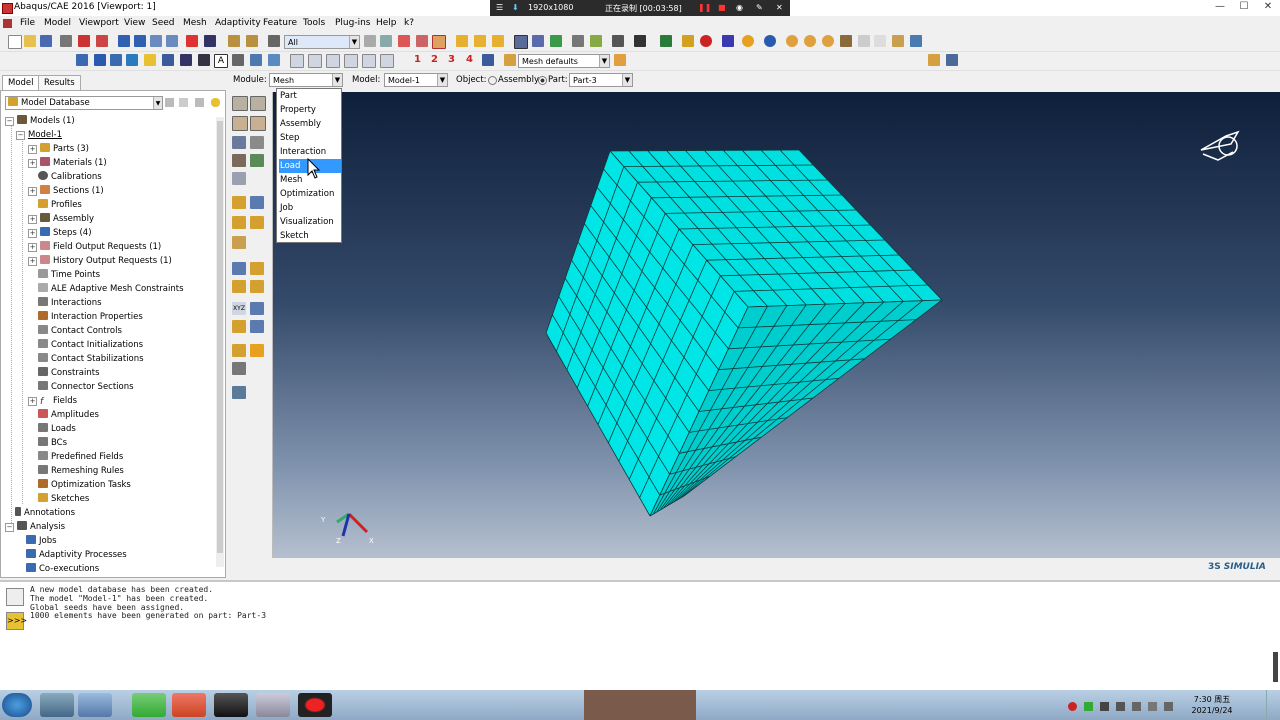  I want to click on module-option-interaction: Interaction, so click(310, 152).